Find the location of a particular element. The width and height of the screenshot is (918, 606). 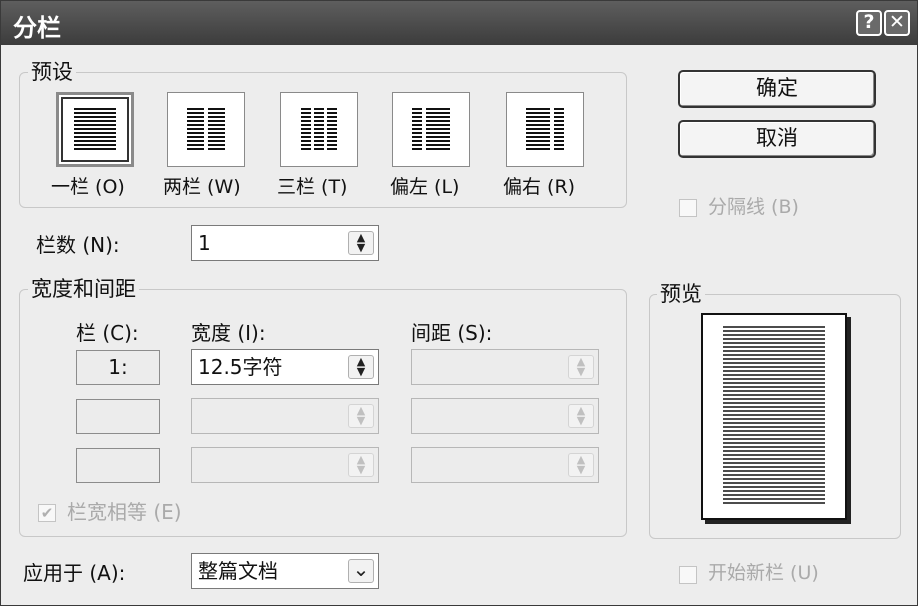

spacing-spinner-2: ▲ ▼ is located at coordinates (581, 416).